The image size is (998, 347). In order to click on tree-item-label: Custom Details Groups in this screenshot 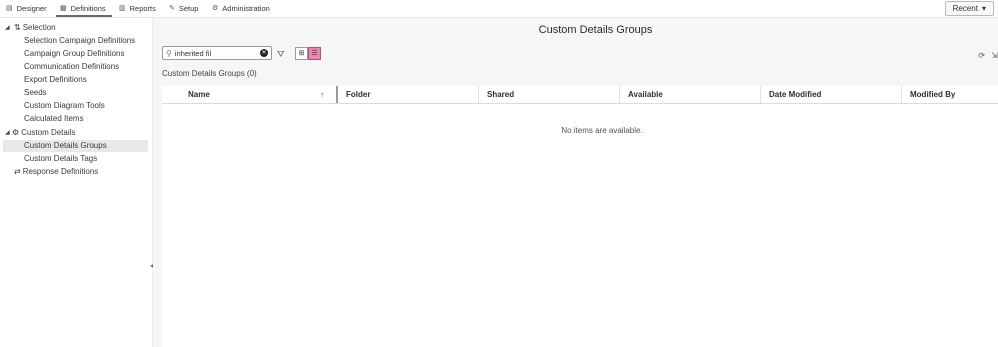, I will do `click(65, 145)`.